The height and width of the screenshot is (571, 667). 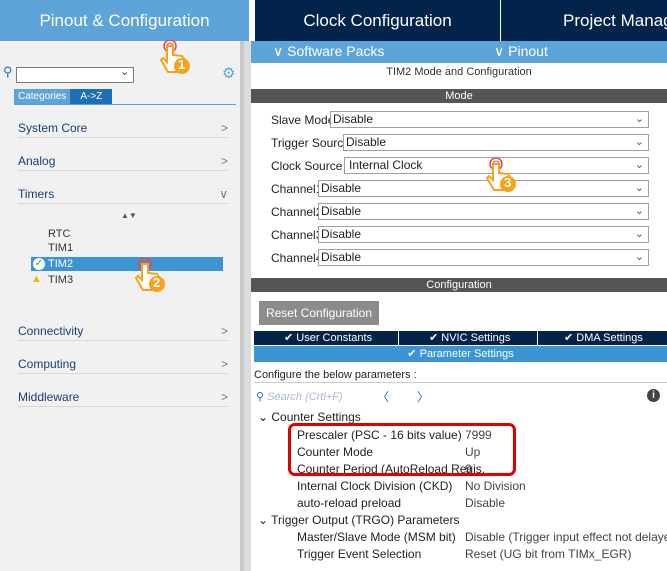 What do you see at coordinates (521, 51) in the screenshot?
I see `pinout-menu: ∨ Pinout` at bounding box center [521, 51].